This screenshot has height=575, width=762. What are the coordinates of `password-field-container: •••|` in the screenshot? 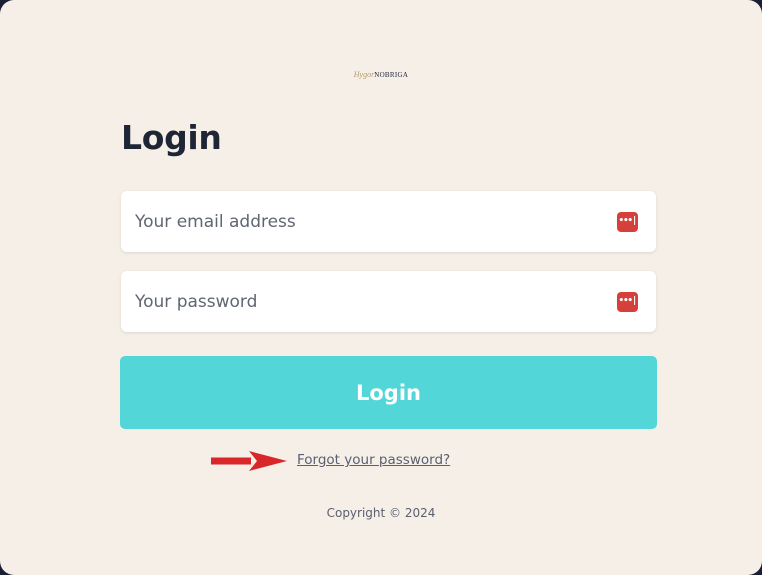 It's located at (388, 301).